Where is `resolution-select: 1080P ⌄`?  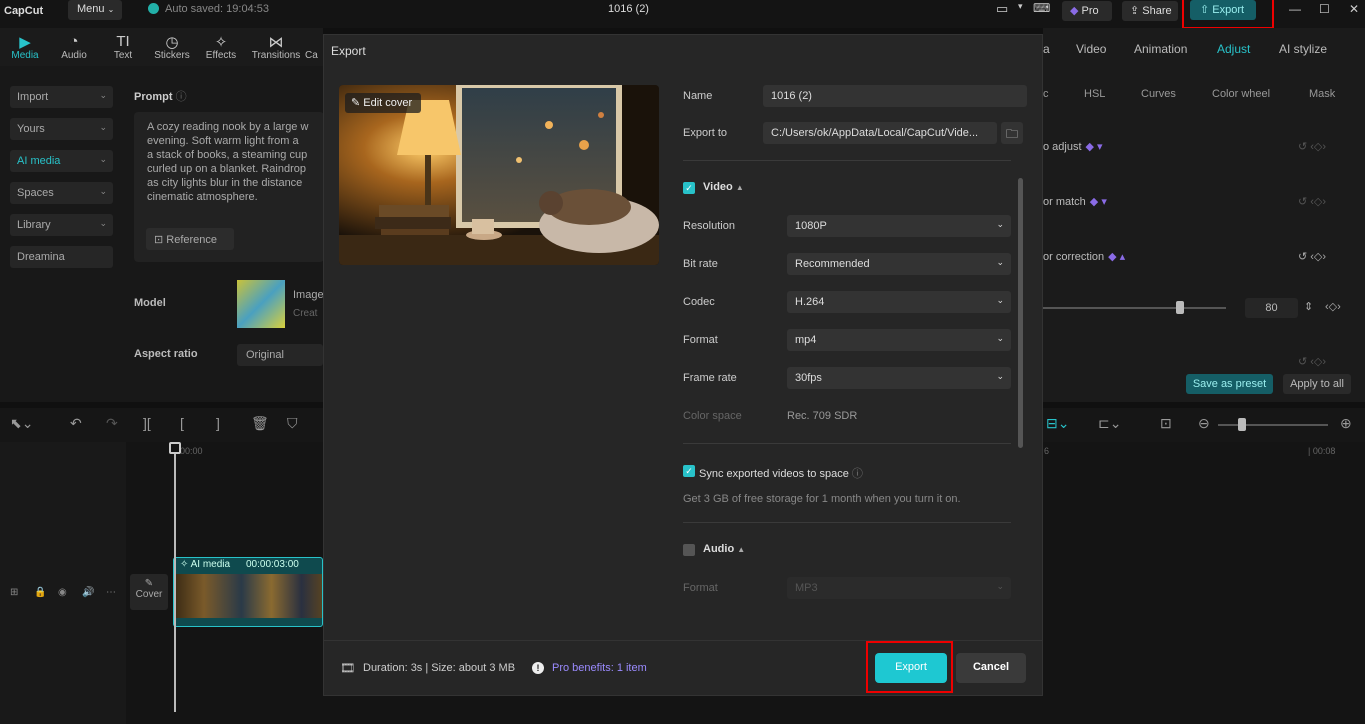 resolution-select: 1080P ⌄ is located at coordinates (899, 226).